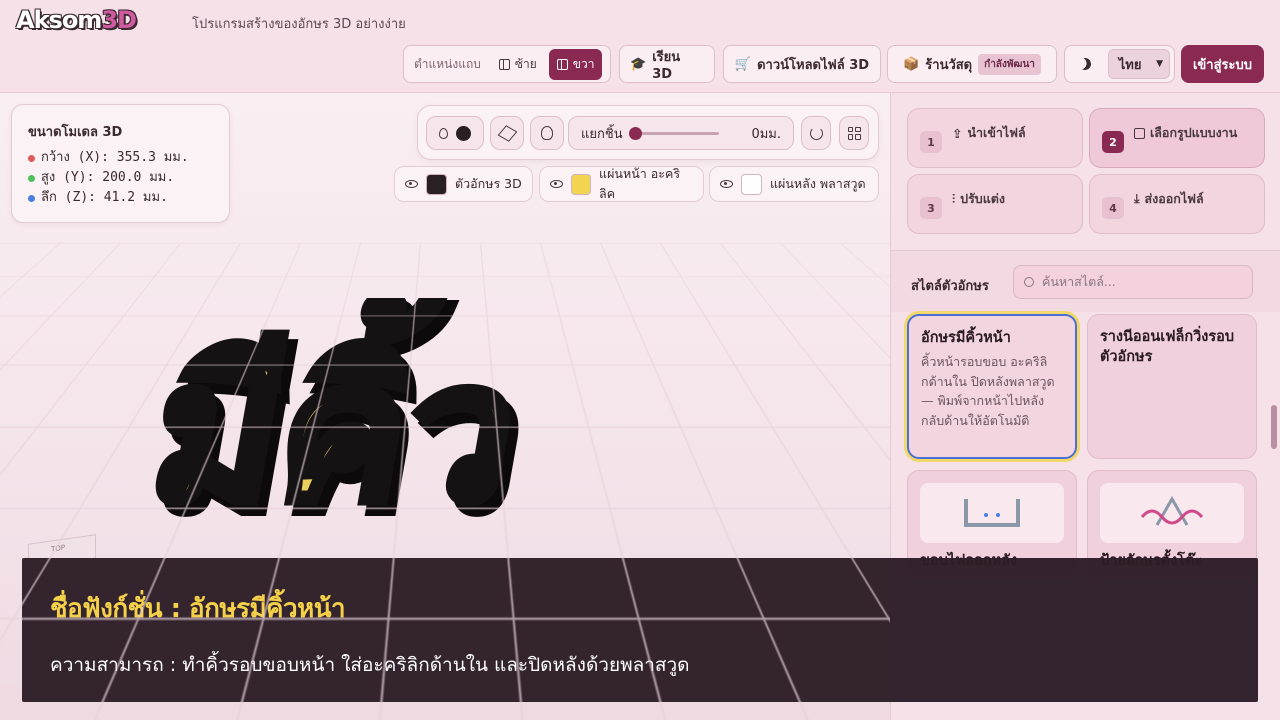 Image resolution: width=1280 pixels, height=720 pixels. I want to click on grid-icon, so click(854, 133).